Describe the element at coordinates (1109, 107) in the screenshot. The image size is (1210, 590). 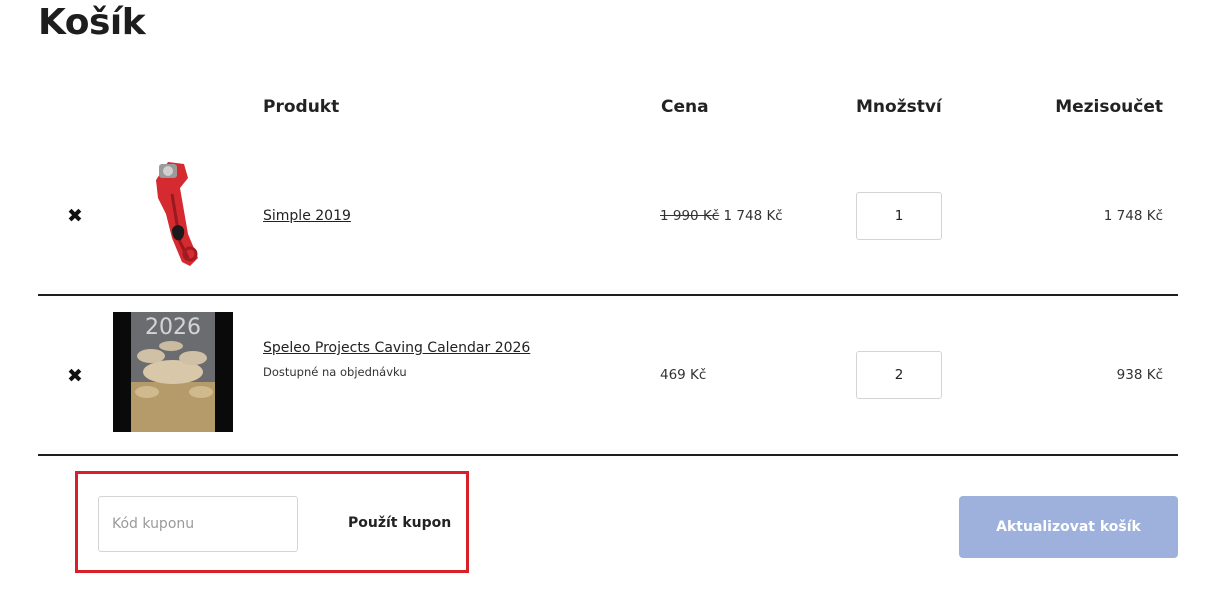
I see `column-header-subtotal: Mezisoučet` at that location.